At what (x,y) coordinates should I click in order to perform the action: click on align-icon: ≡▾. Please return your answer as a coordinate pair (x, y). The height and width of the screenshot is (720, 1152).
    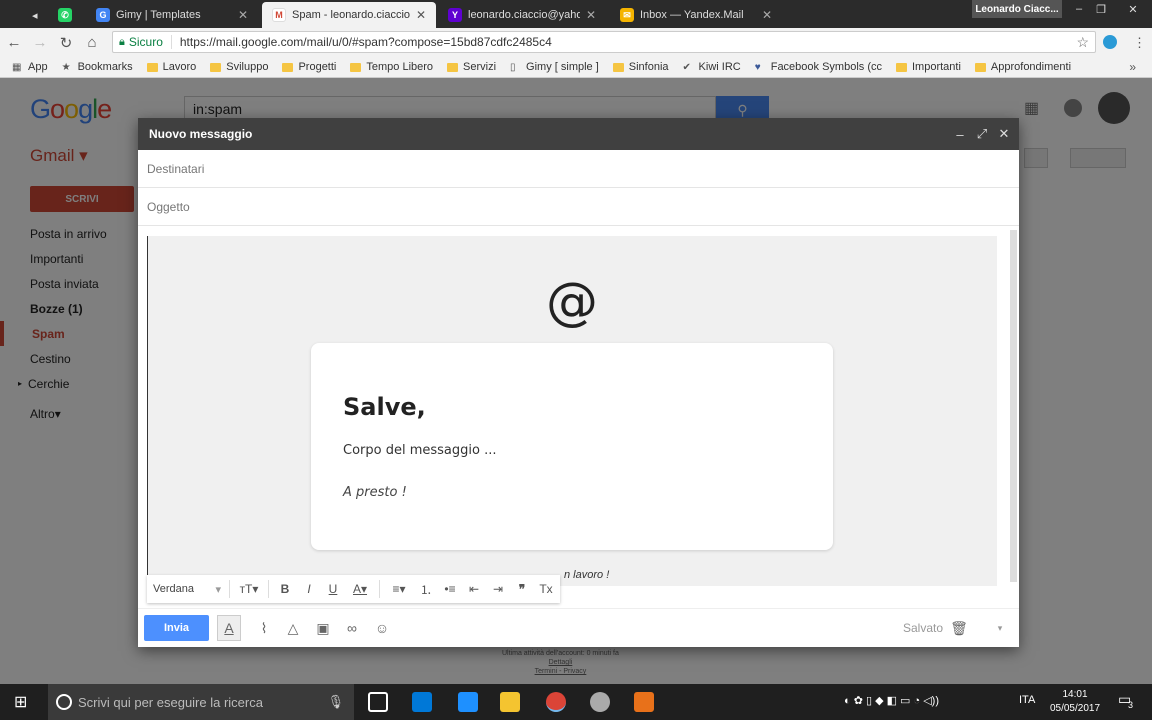
    Looking at the image, I should click on (399, 589).